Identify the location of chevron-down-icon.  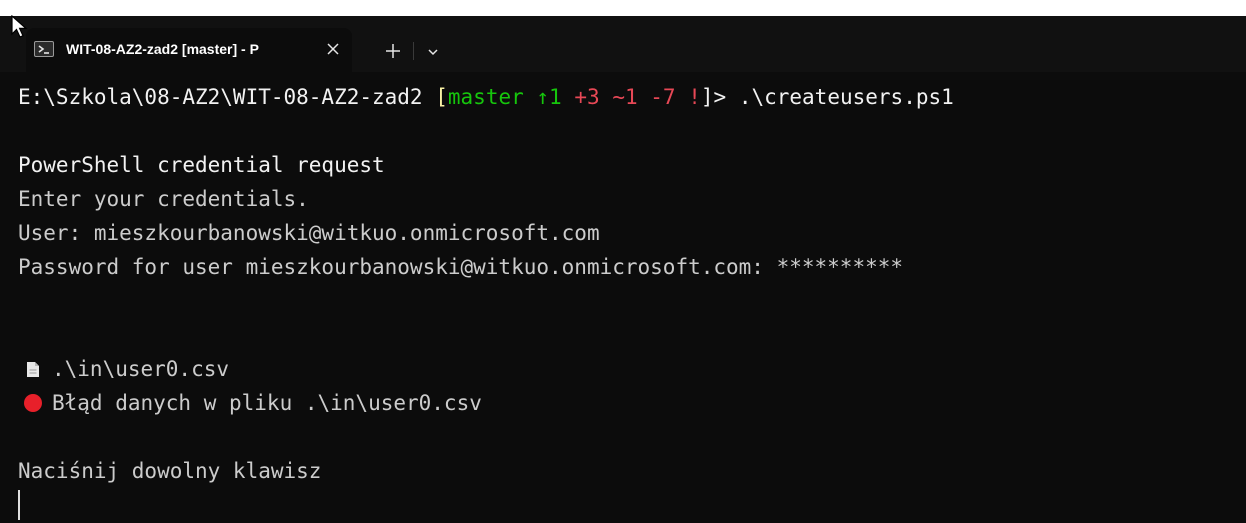
(433, 51).